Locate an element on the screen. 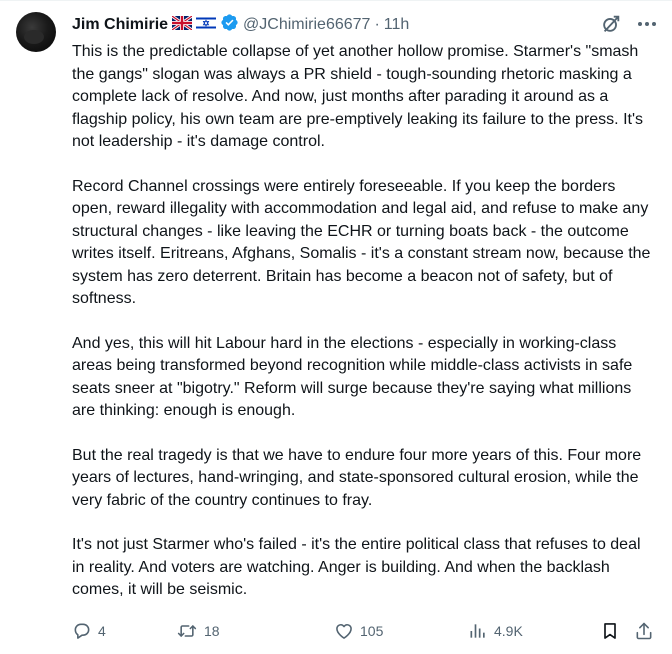  author-handle: @JChimirie66677 is located at coordinates (306, 25).